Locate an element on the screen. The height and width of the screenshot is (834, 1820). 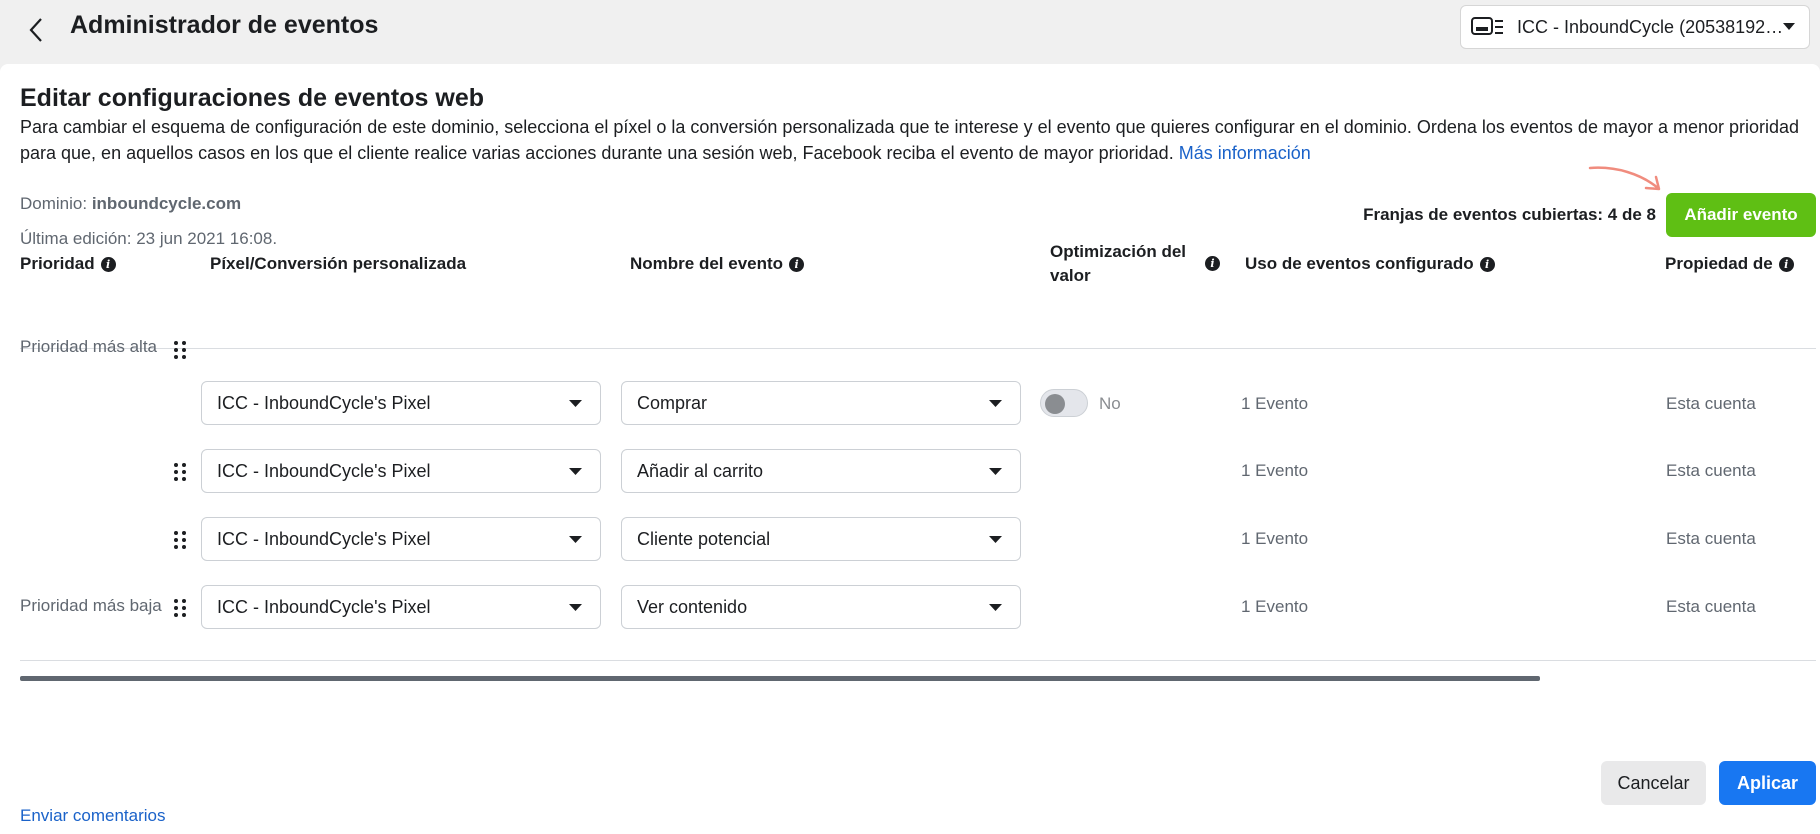
header-owner: Propiedad de i is located at coordinates (1729, 264).